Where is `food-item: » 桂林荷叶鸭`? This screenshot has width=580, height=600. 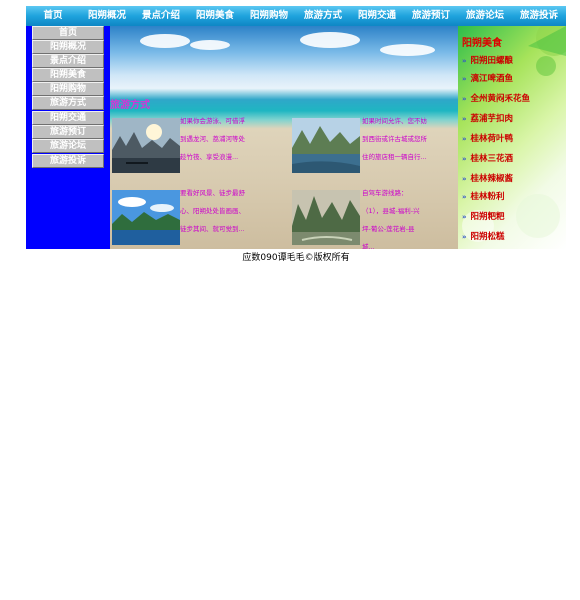
food-item: » 桂林荷叶鸭 is located at coordinates (487, 138).